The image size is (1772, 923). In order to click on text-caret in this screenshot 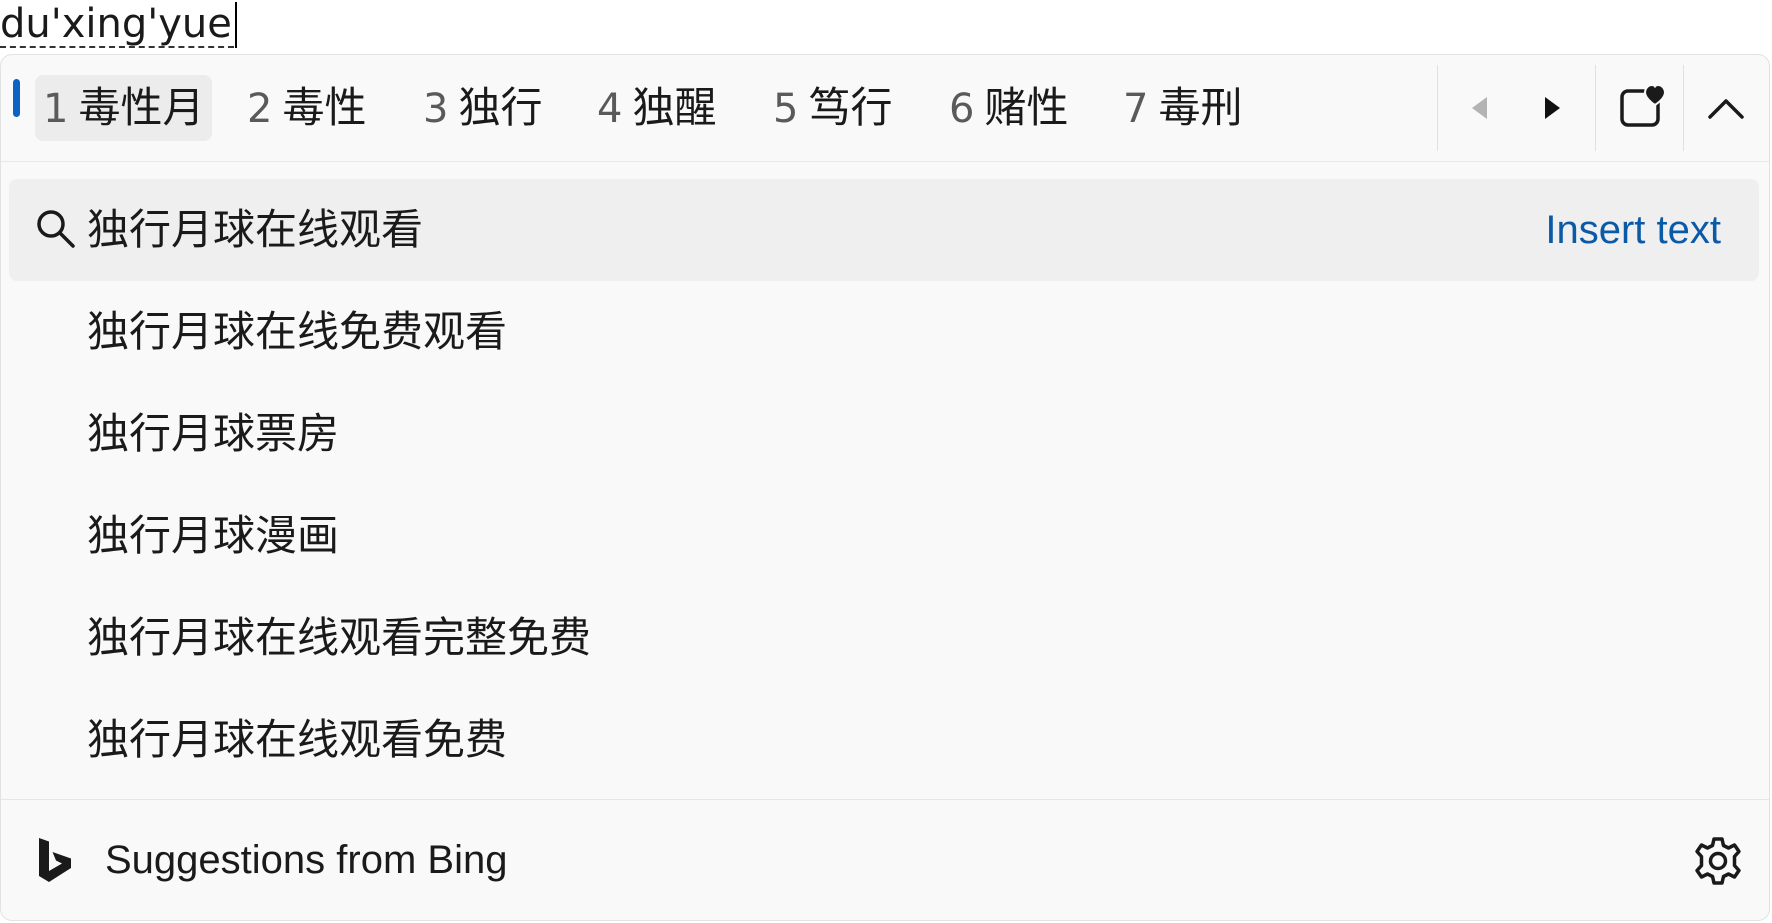, I will do `click(235, 25)`.